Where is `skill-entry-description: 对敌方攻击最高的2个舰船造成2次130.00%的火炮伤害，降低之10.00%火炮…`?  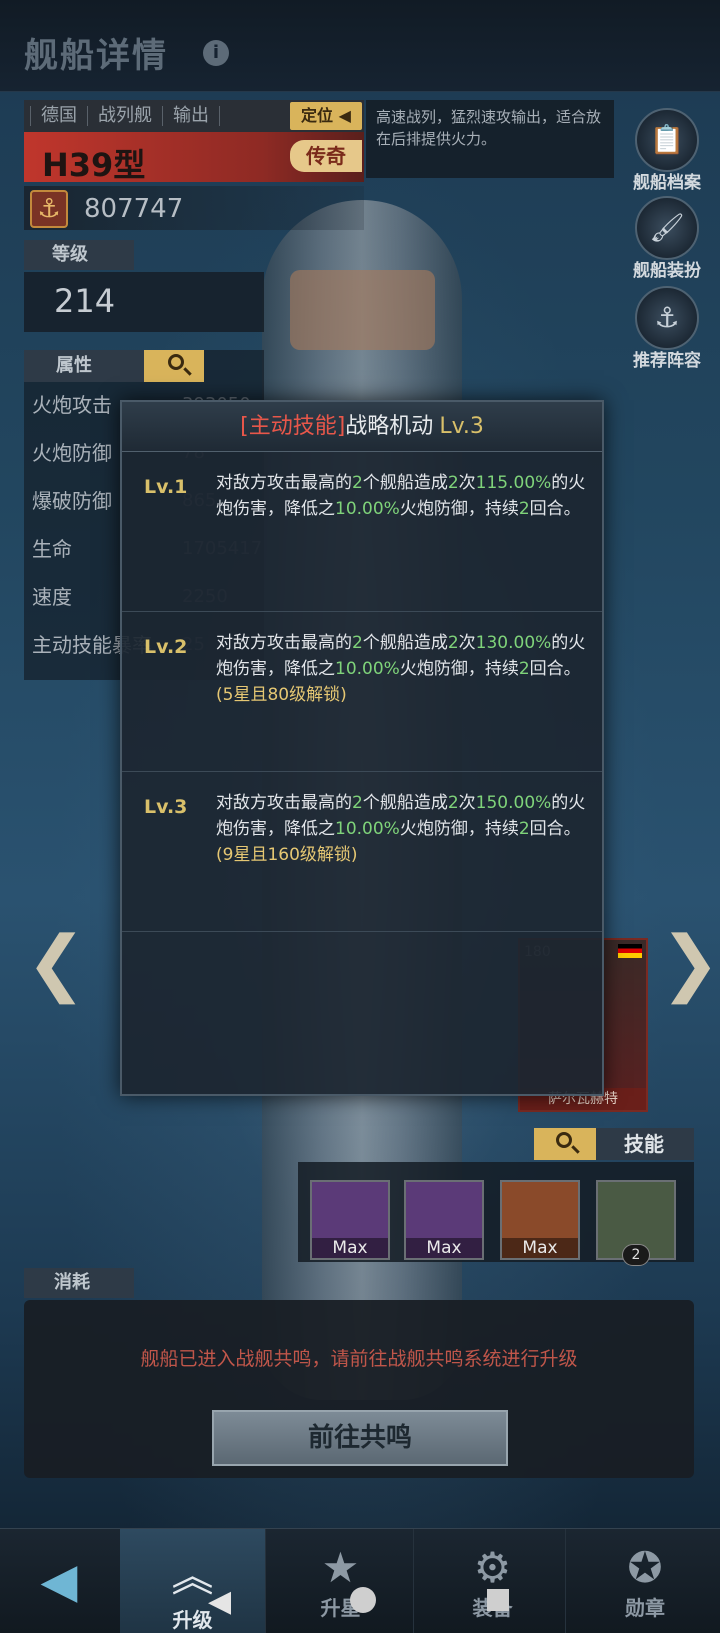
skill-entry-description: 对敌方攻击最高的2个舰船造成2次130.00%的火炮伤害，降低之10.00%火炮… is located at coordinates (401, 669).